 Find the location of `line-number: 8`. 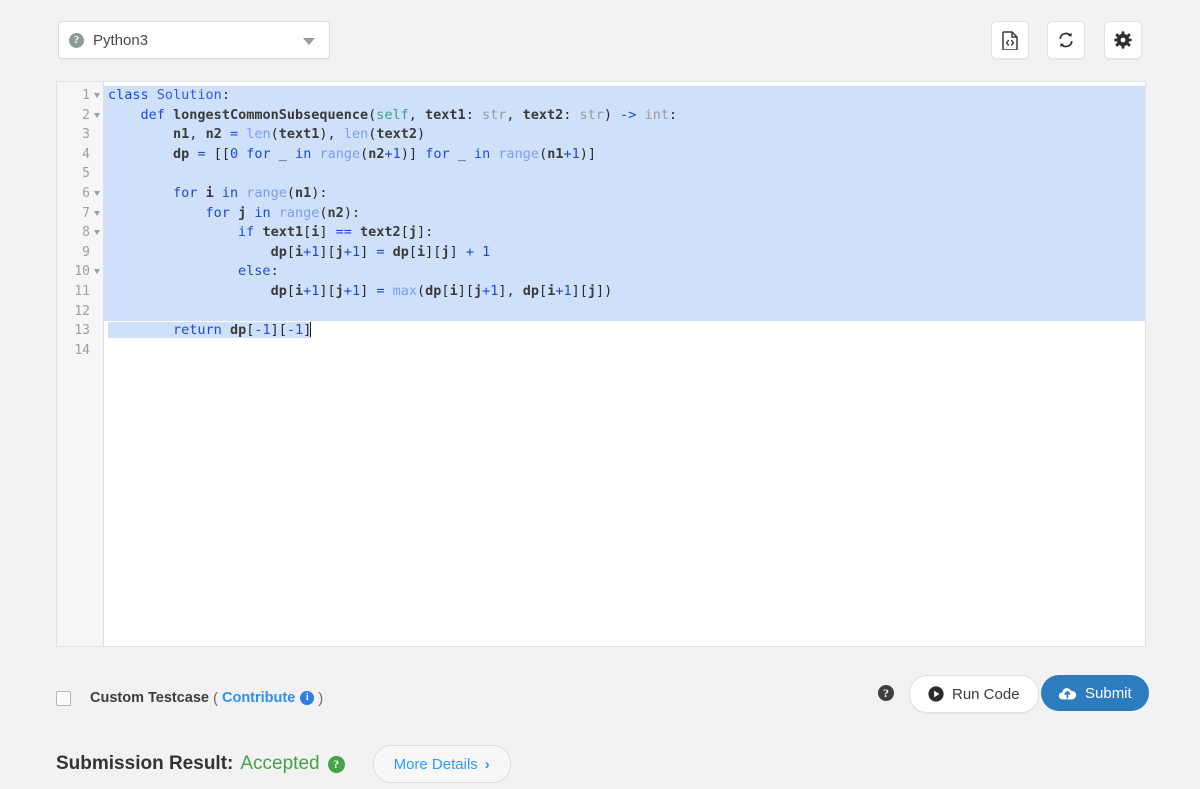

line-number: 8 is located at coordinates (80, 233).